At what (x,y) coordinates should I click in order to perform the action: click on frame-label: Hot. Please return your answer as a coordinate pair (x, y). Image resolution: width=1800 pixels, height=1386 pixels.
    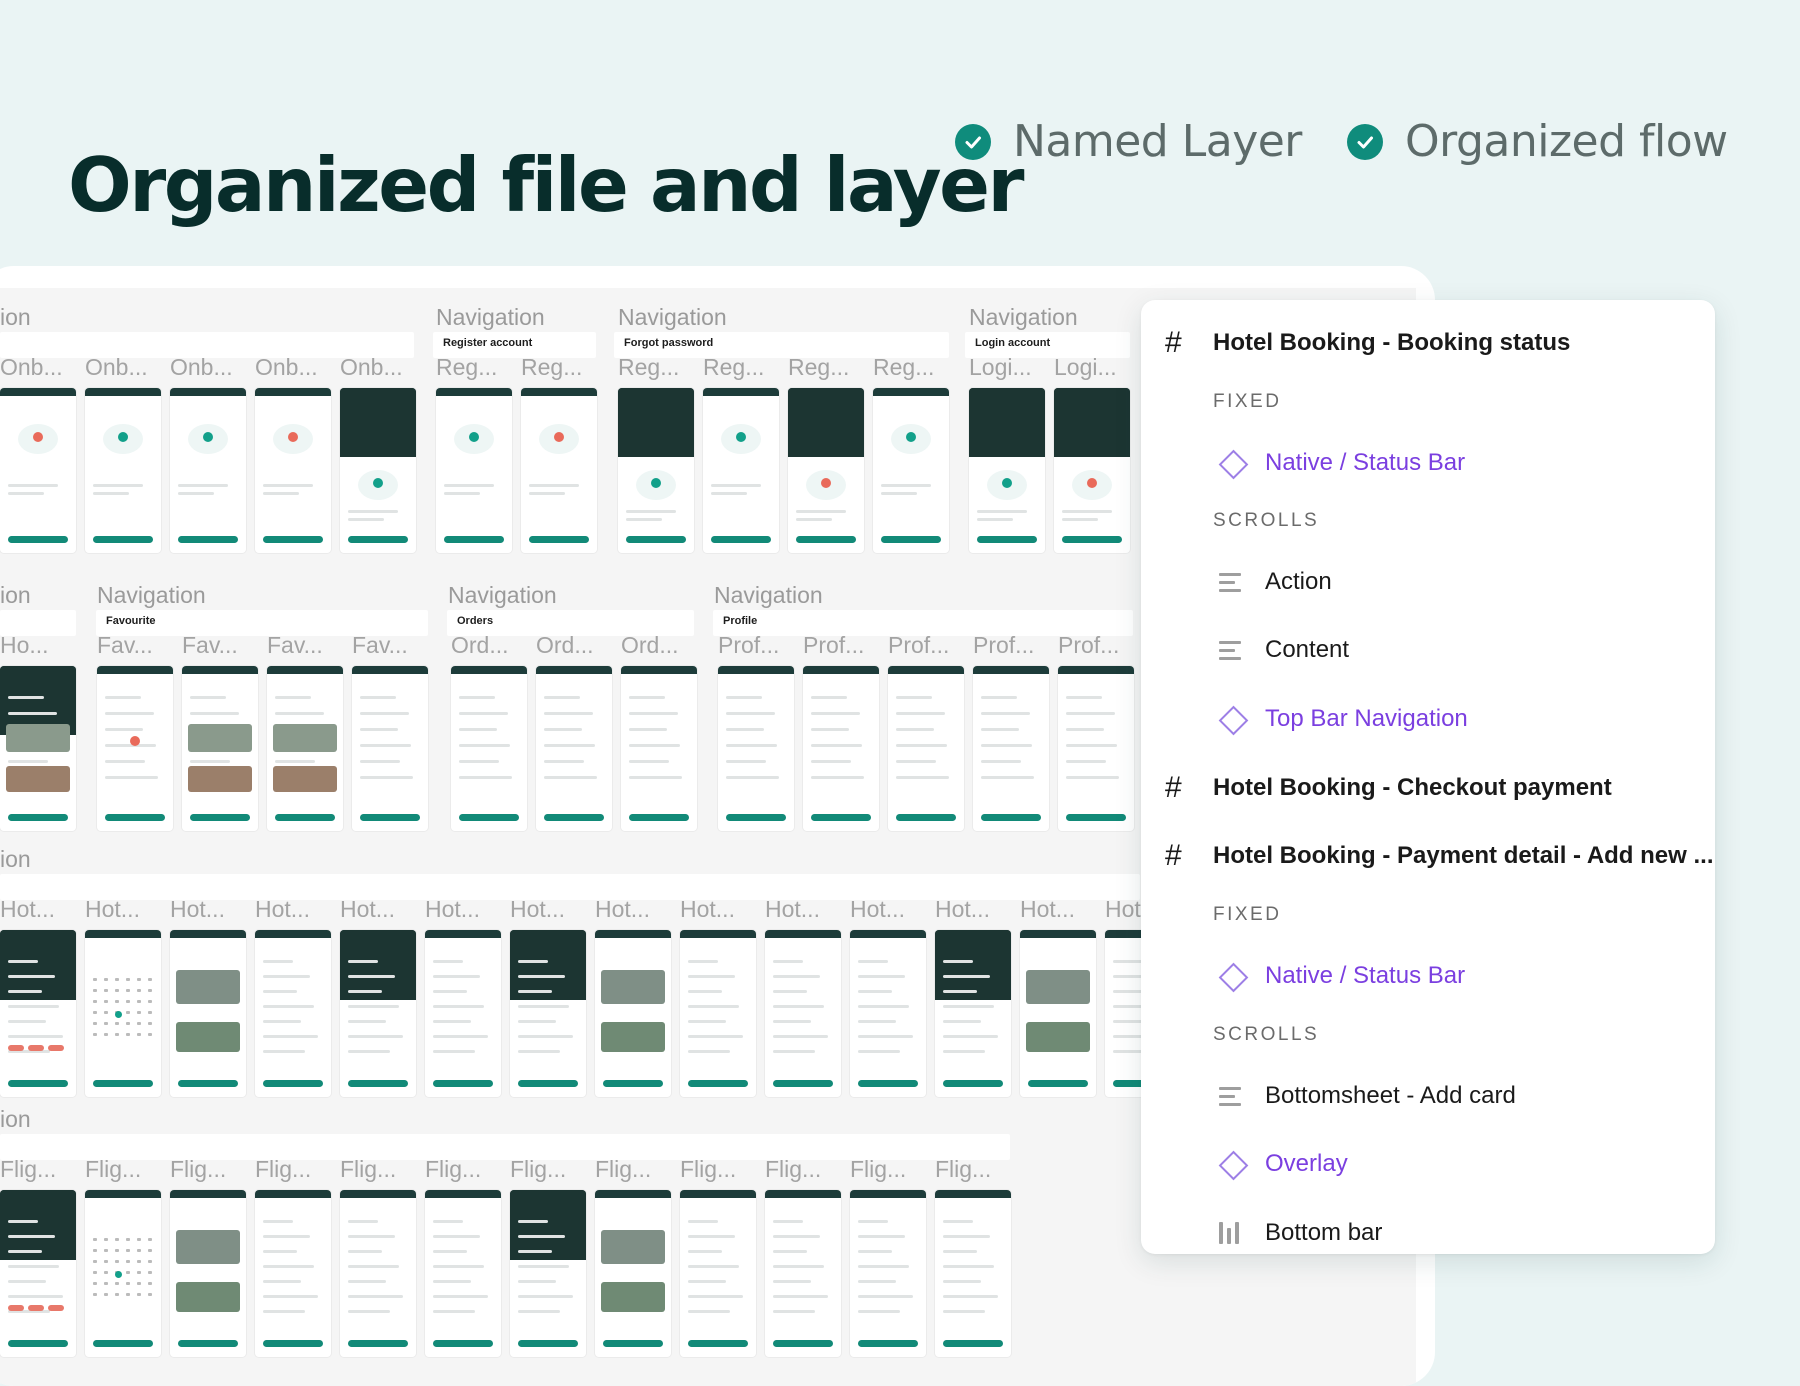
    Looking at the image, I should click on (1123, 909).